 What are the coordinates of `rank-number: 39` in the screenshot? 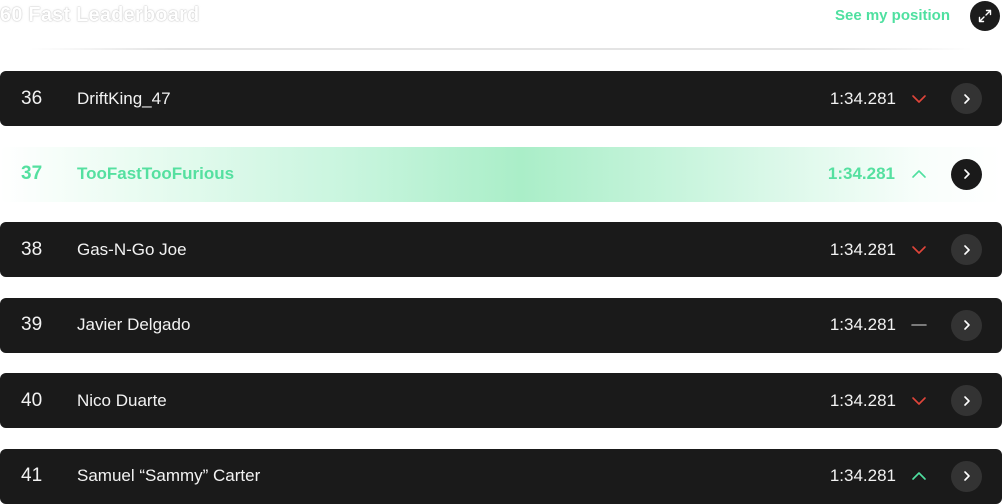 It's located at (32, 324).